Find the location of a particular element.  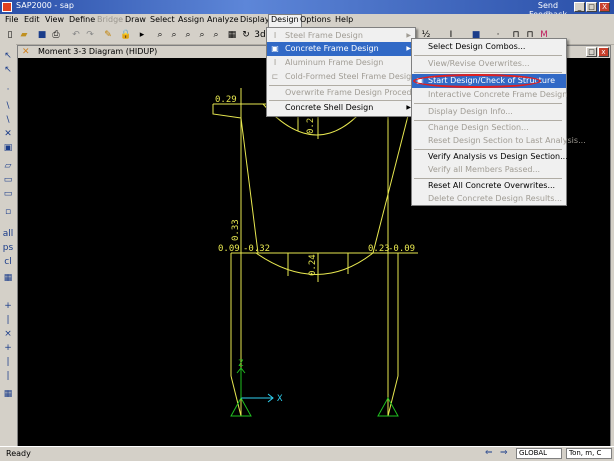

undo-icon: ↶ is located at coordinates (76, 35).